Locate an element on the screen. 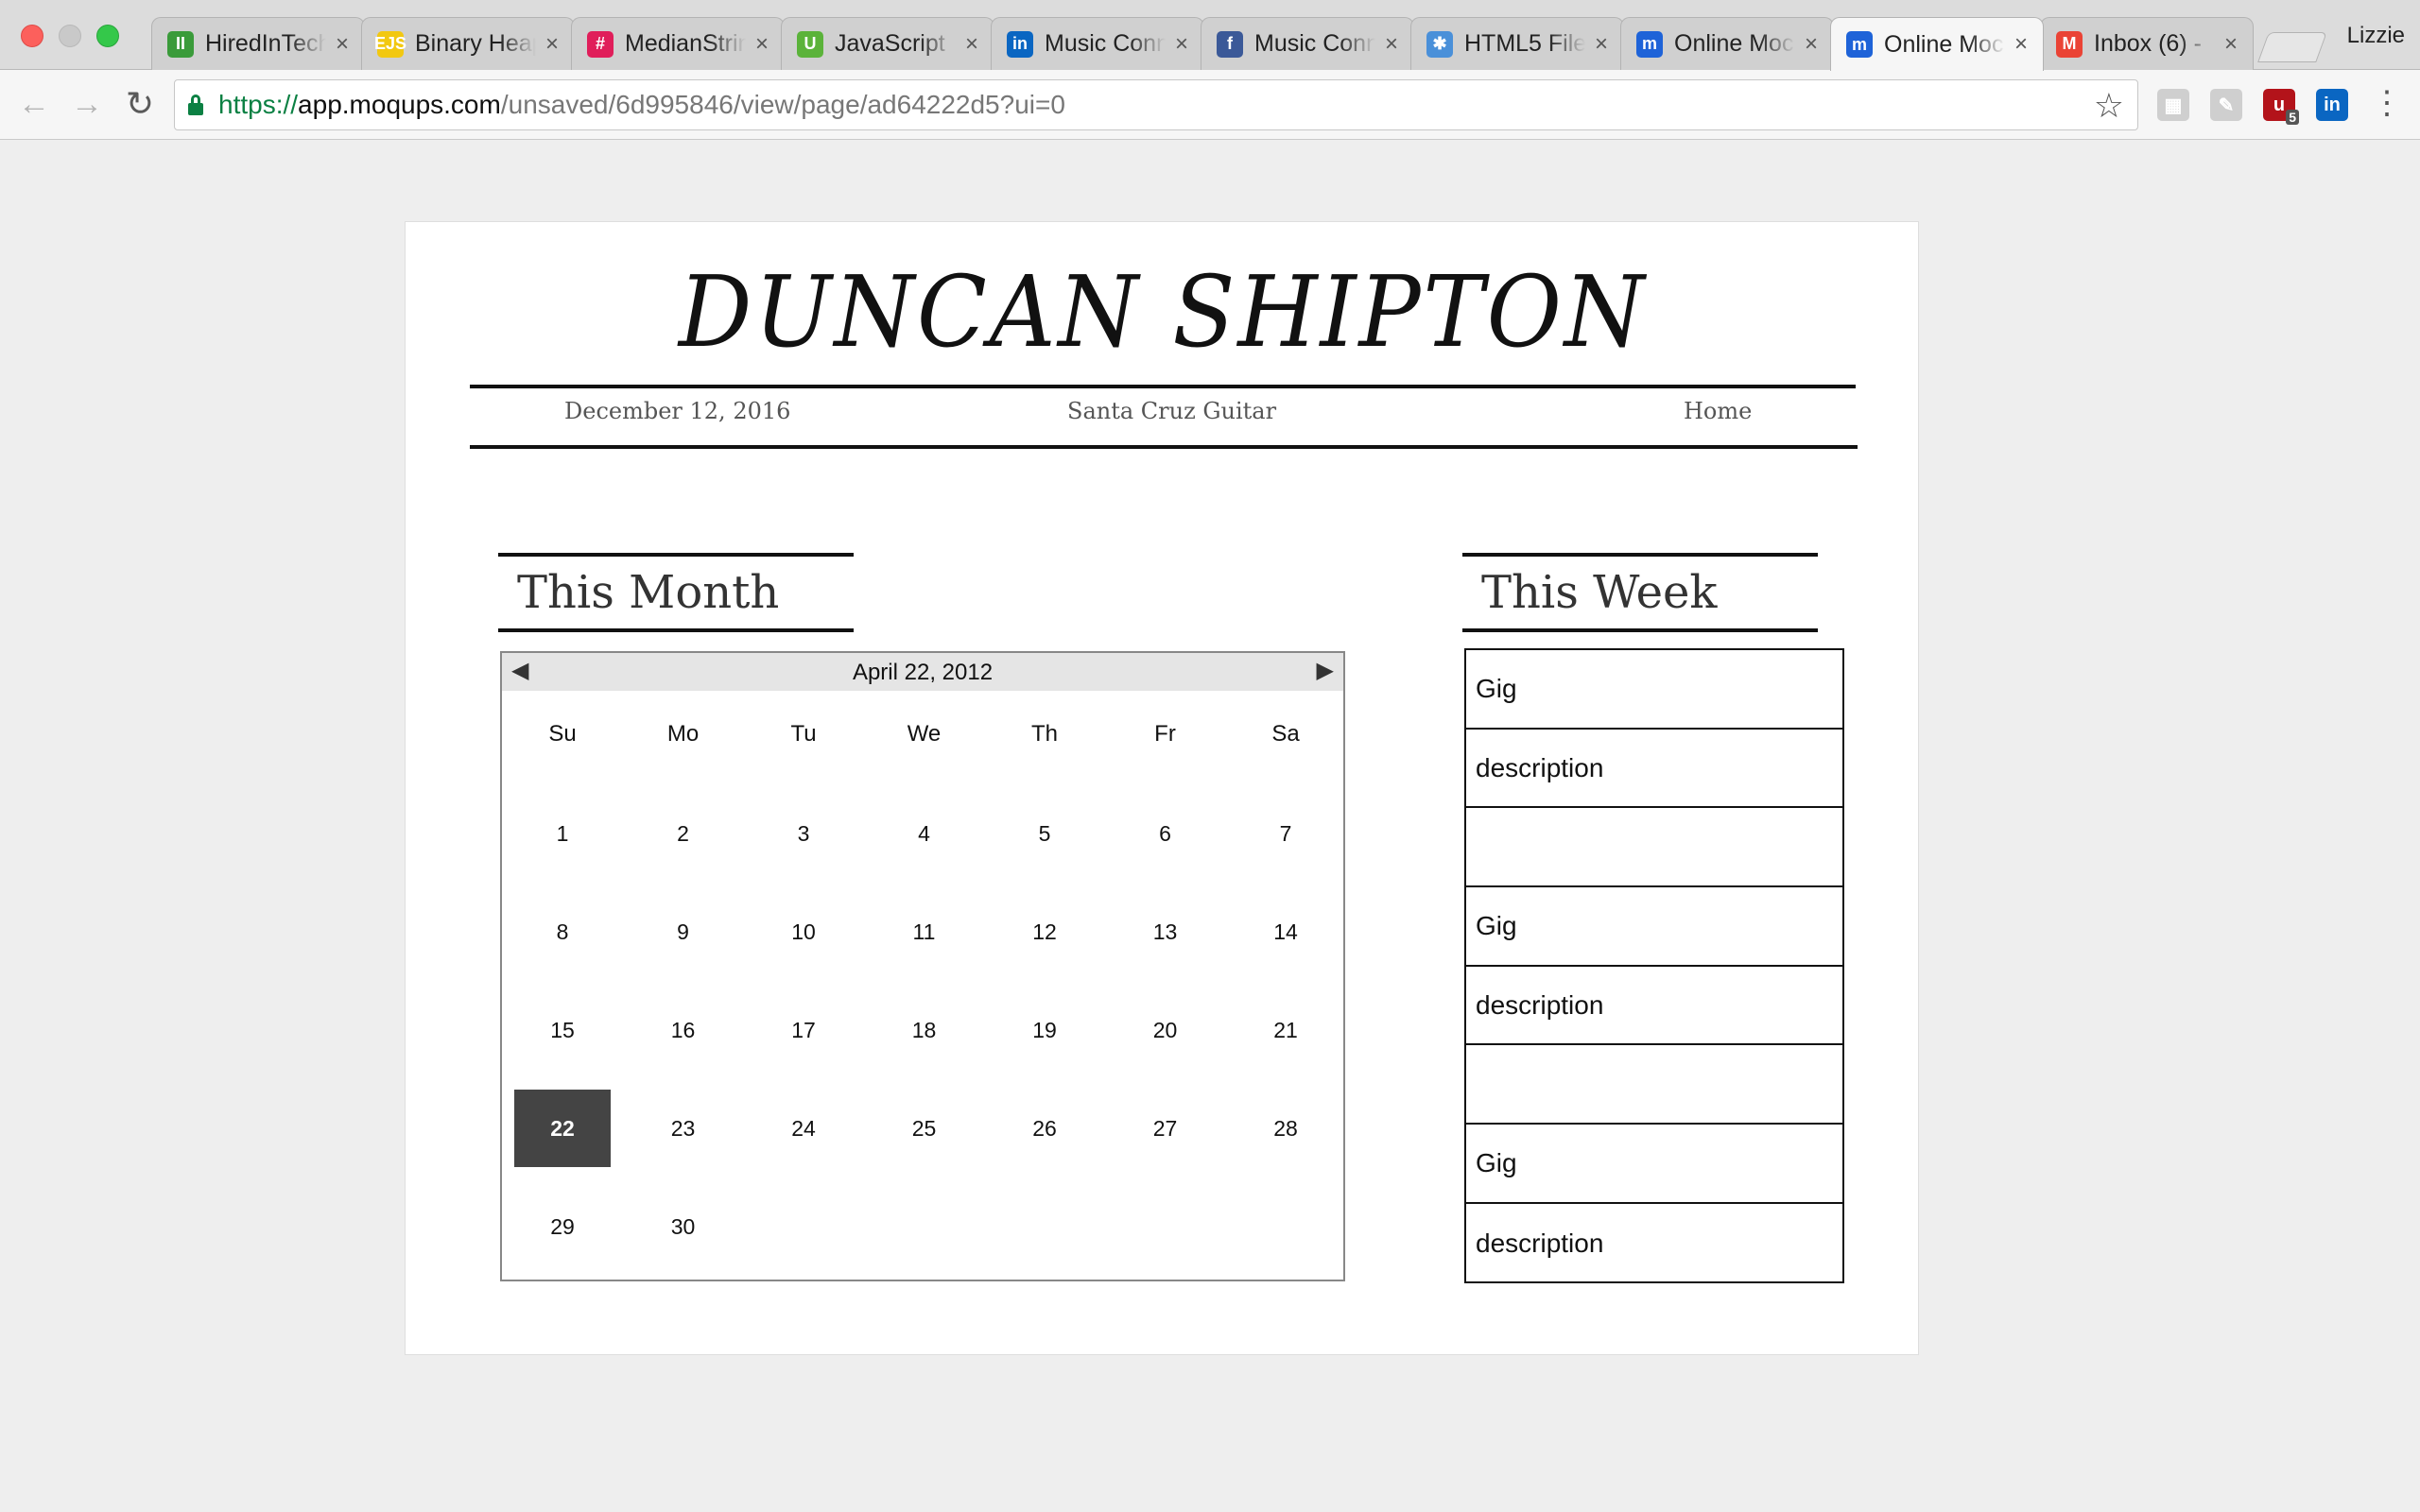  calendar-day: 17 is located at coordinates (803, 1030).